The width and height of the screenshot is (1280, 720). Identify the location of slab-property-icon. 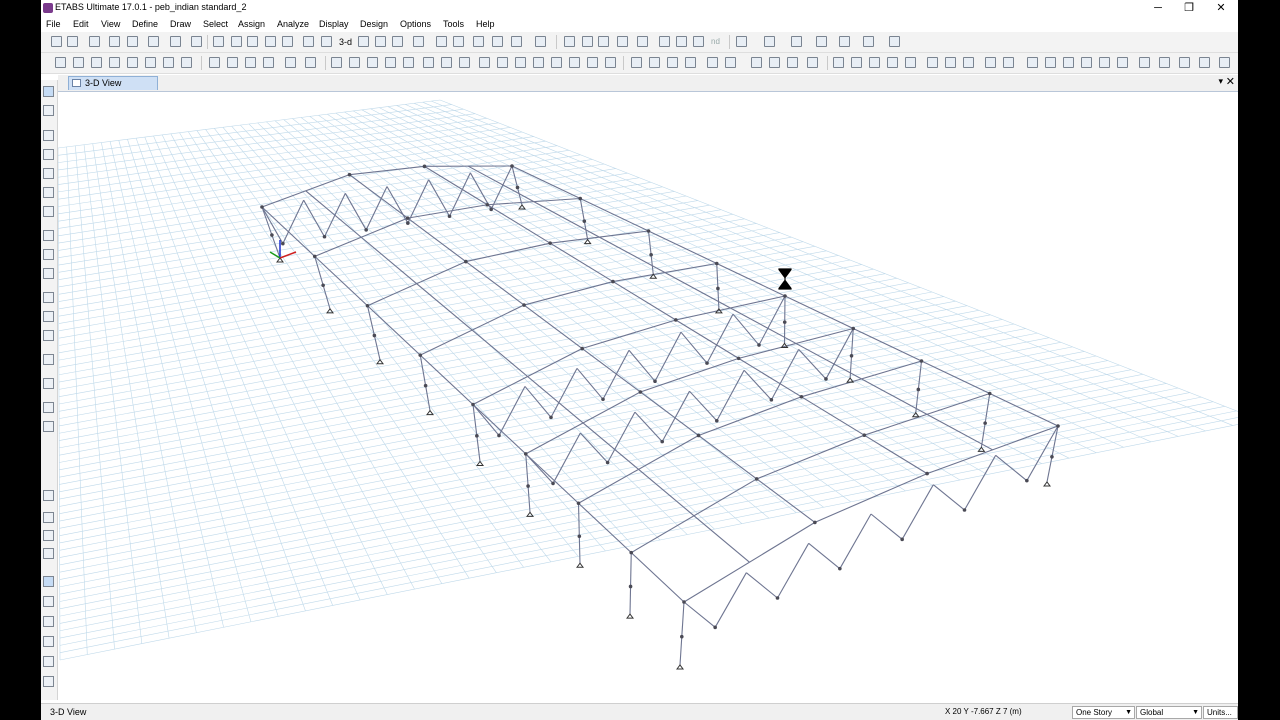
(610, 62).